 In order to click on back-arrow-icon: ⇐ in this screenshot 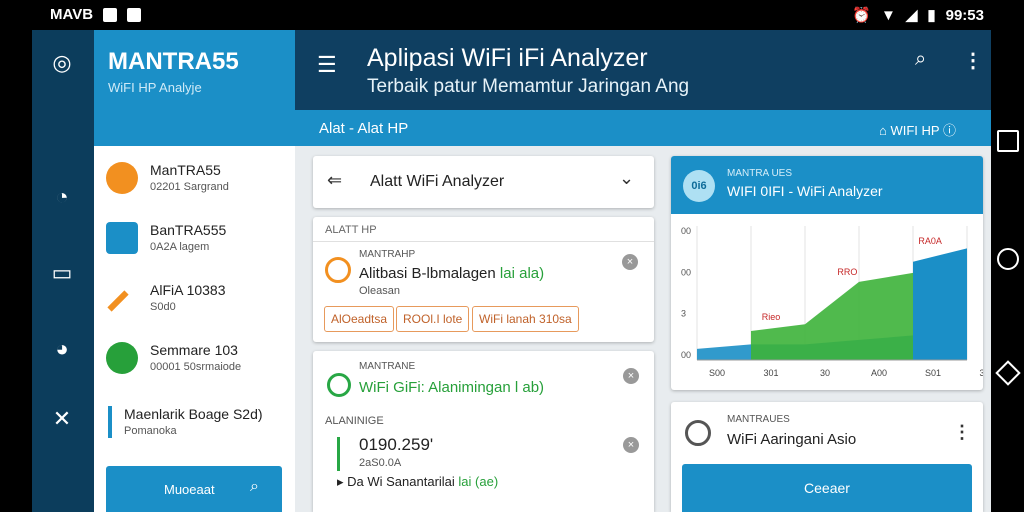, I will do `click(334, 180)`.